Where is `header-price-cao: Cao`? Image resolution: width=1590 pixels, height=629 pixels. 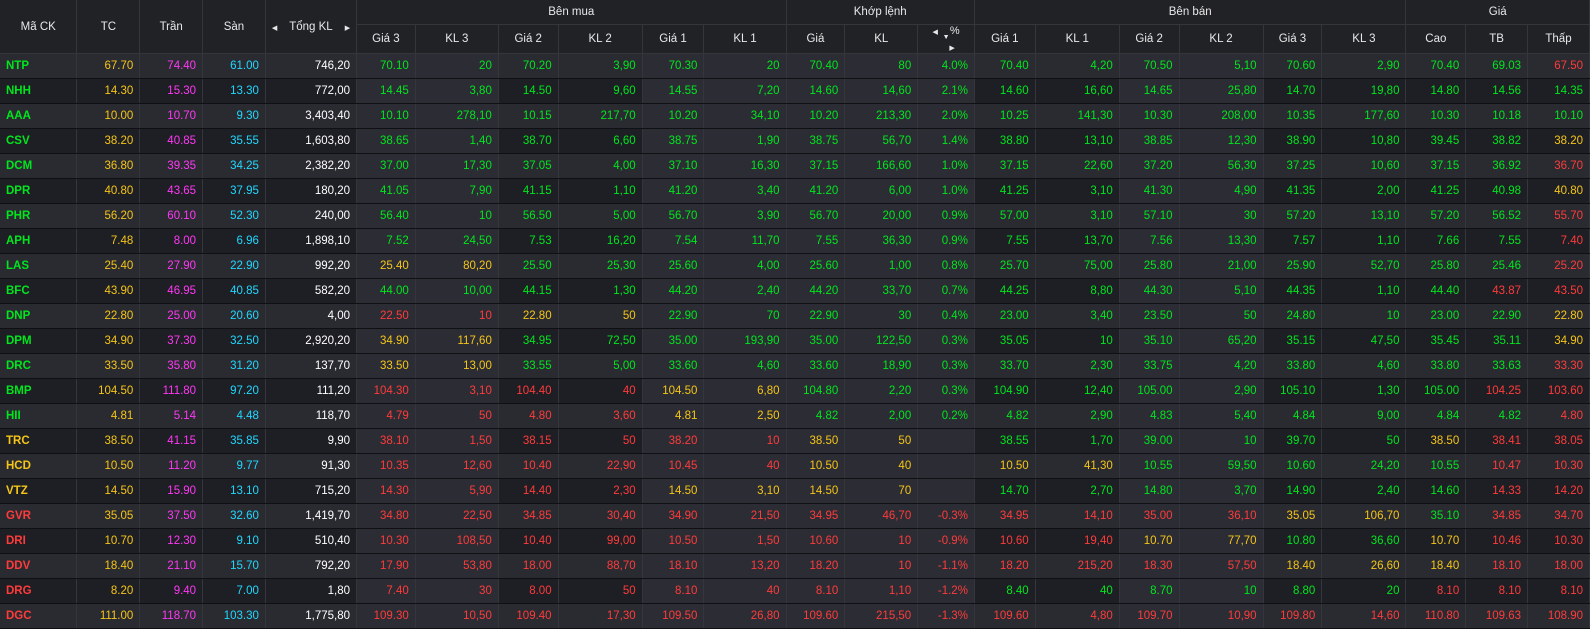 header-price-cao: Cao is located at coordinates (1436, 39).